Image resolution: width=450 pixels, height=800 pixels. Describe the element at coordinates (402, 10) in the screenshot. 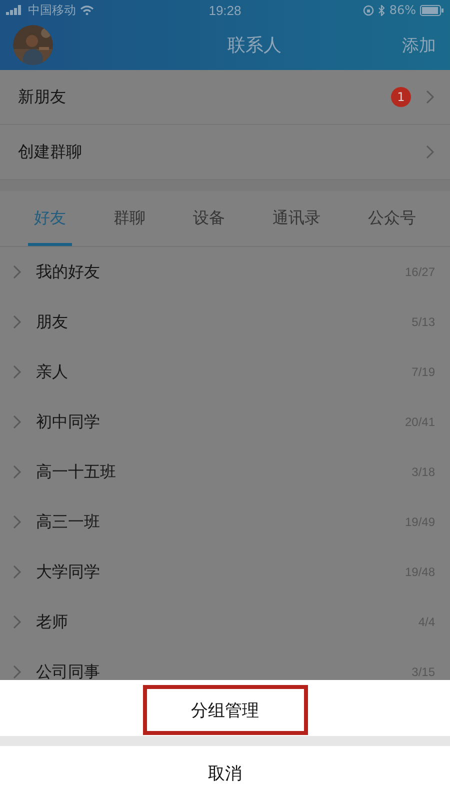

I see `battery-percent: 86%` at that location.